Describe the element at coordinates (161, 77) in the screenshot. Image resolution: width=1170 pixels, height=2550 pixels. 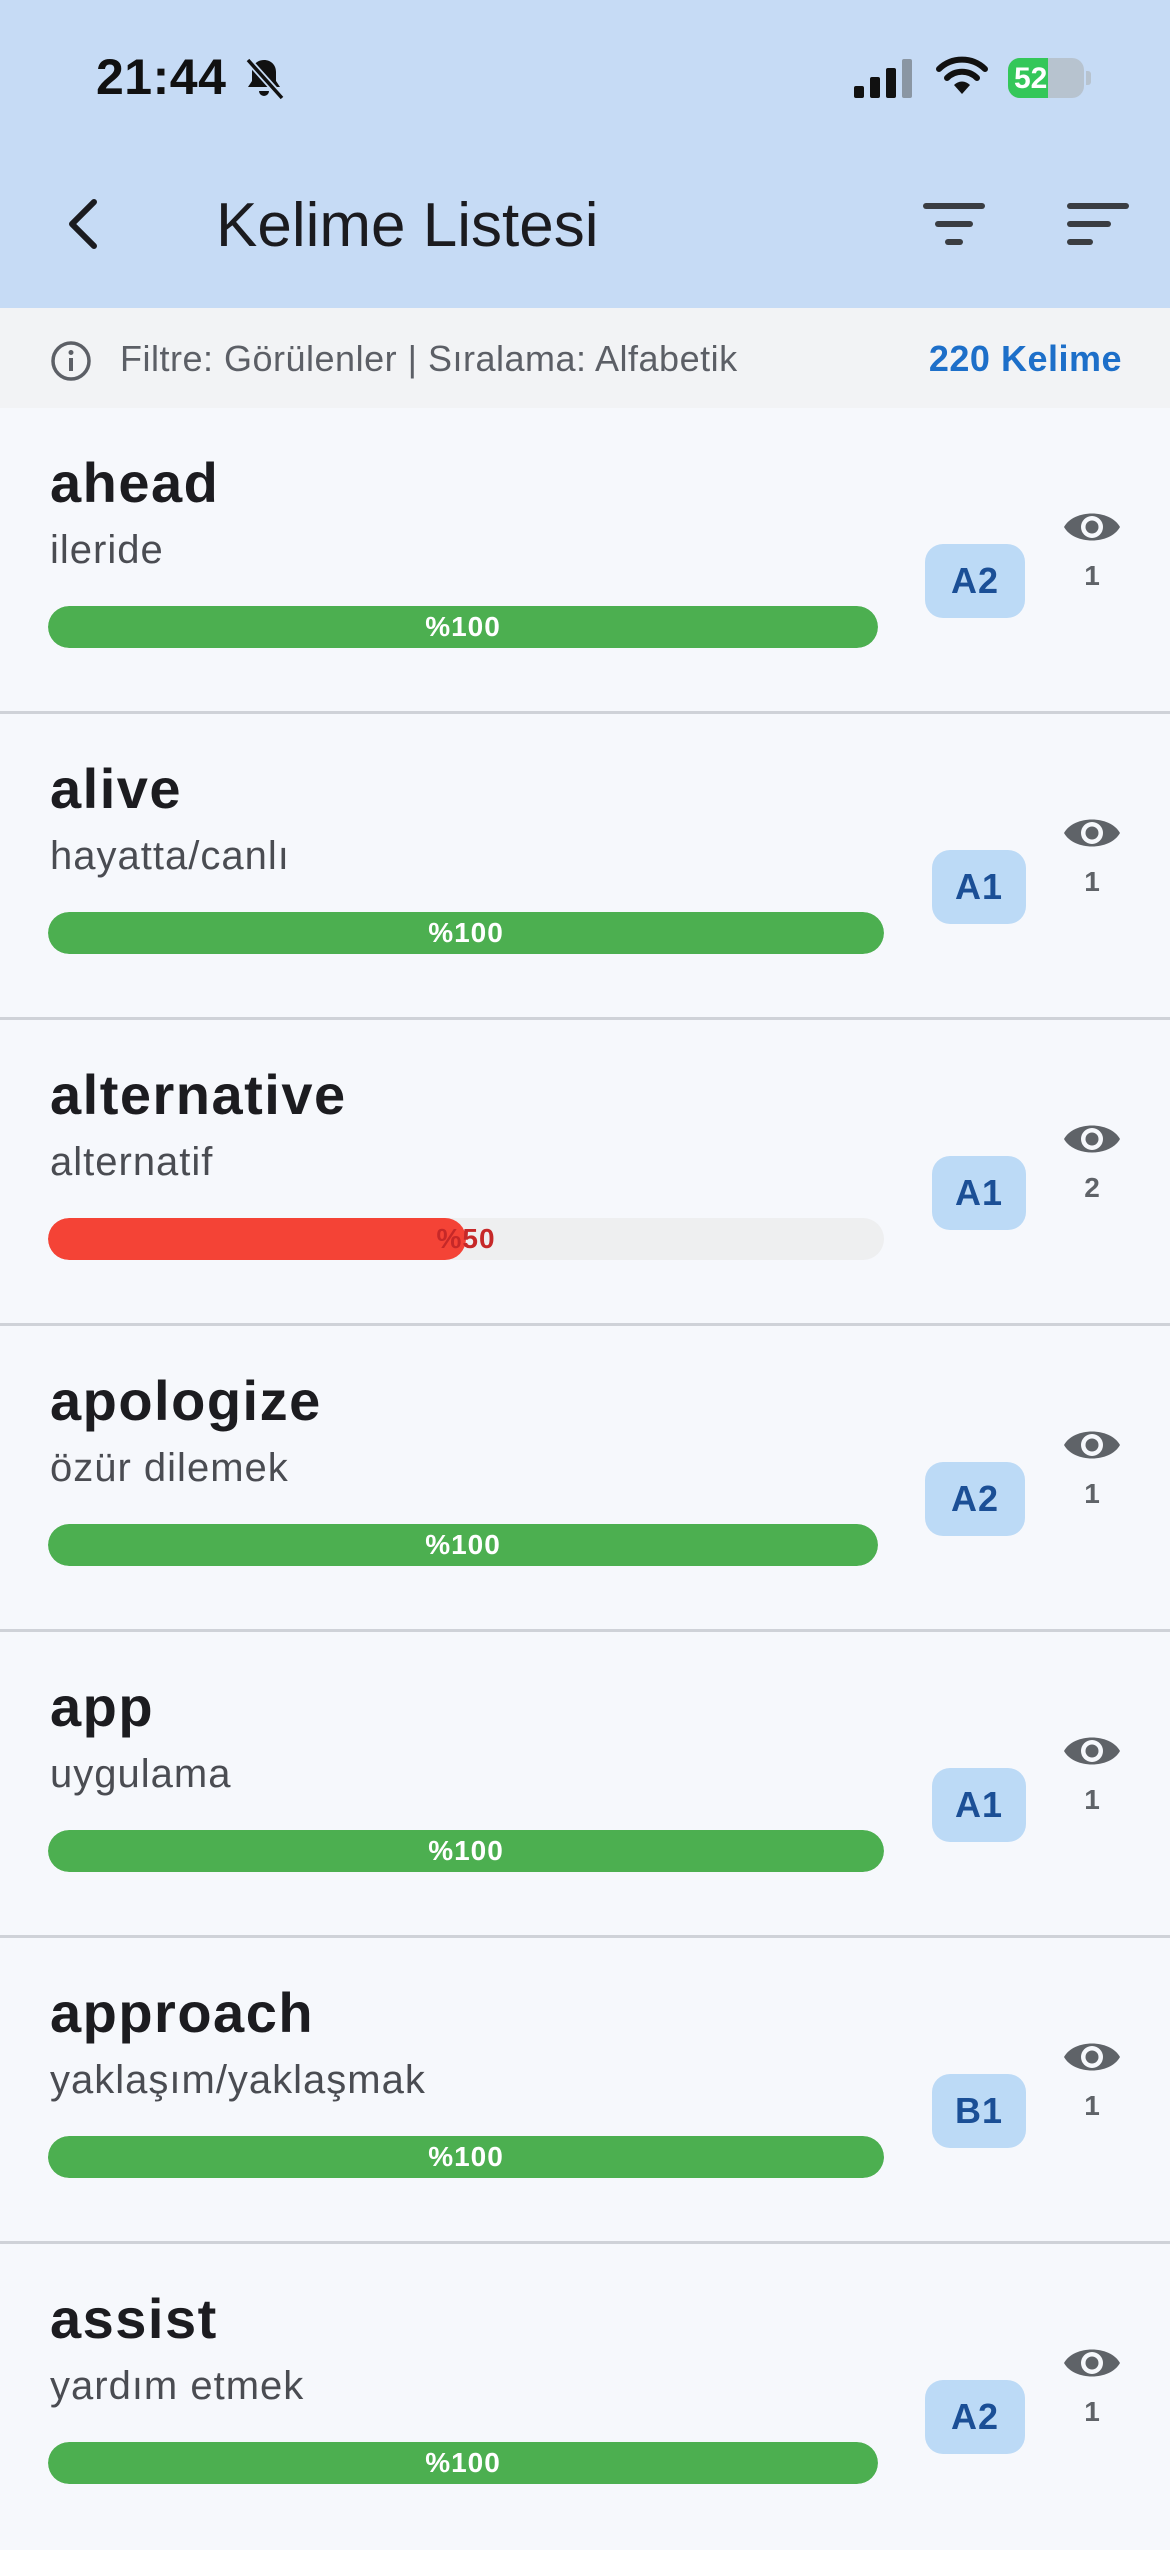
I see `status-time: 21:44` at that location.